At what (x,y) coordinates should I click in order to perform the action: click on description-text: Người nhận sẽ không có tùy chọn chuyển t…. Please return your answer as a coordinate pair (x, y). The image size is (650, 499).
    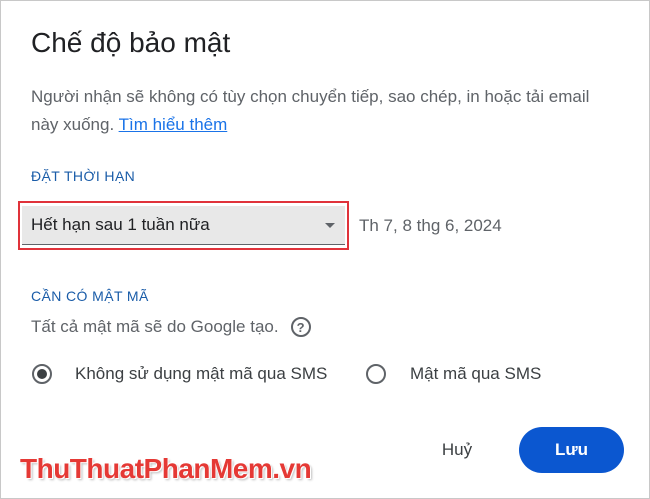
    Looking at the image, I should click on (310, 110).